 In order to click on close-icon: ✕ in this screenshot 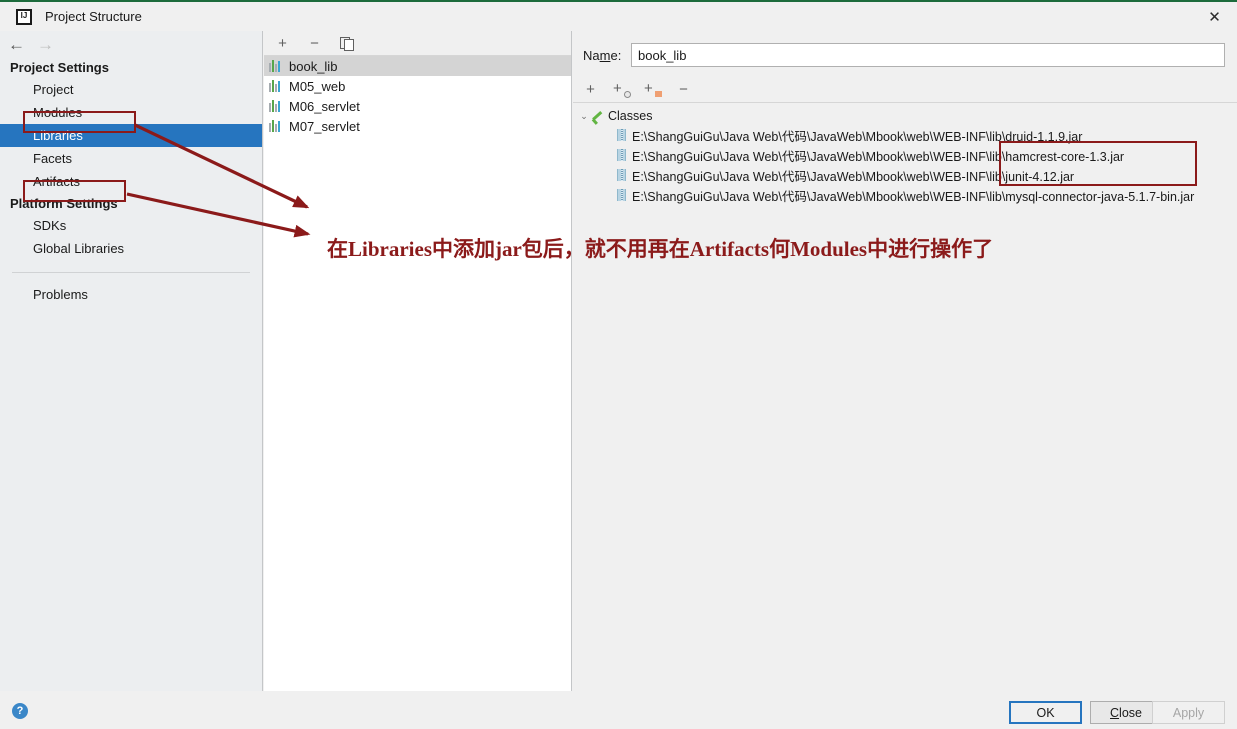, I will do `click(1214, 16)`.